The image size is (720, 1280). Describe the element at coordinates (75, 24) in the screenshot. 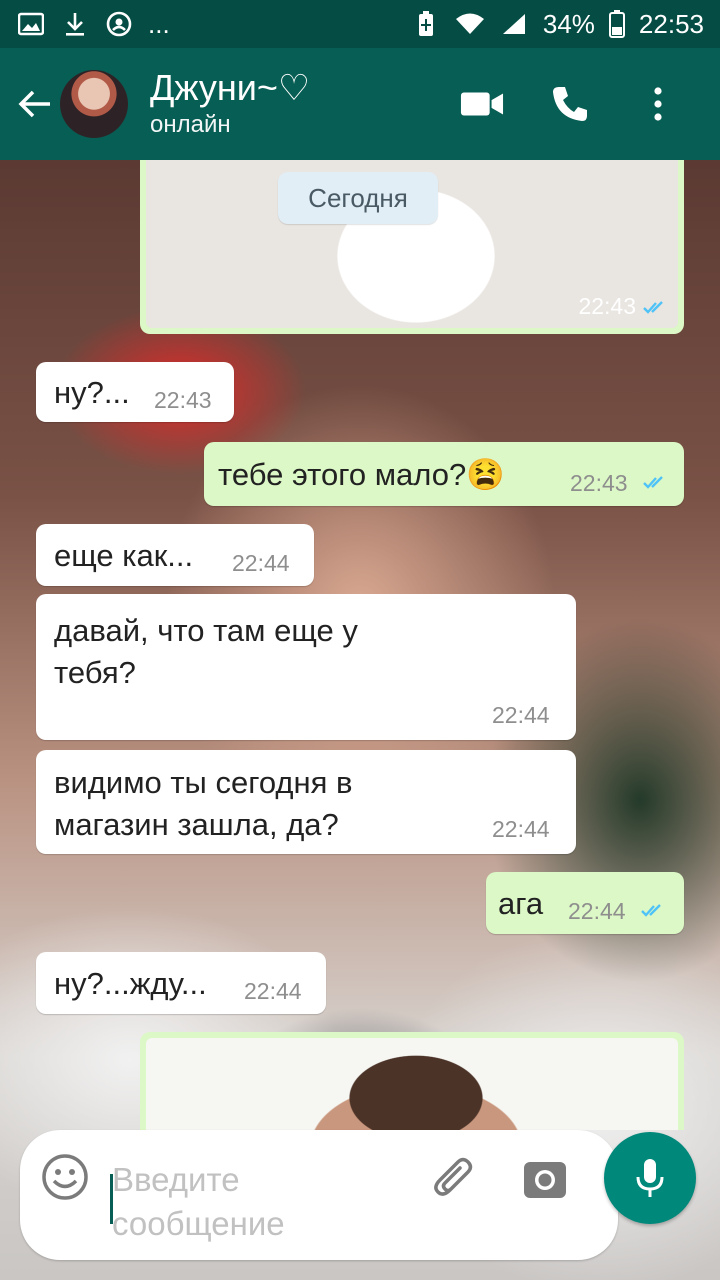

I see `download-icon` at that location.